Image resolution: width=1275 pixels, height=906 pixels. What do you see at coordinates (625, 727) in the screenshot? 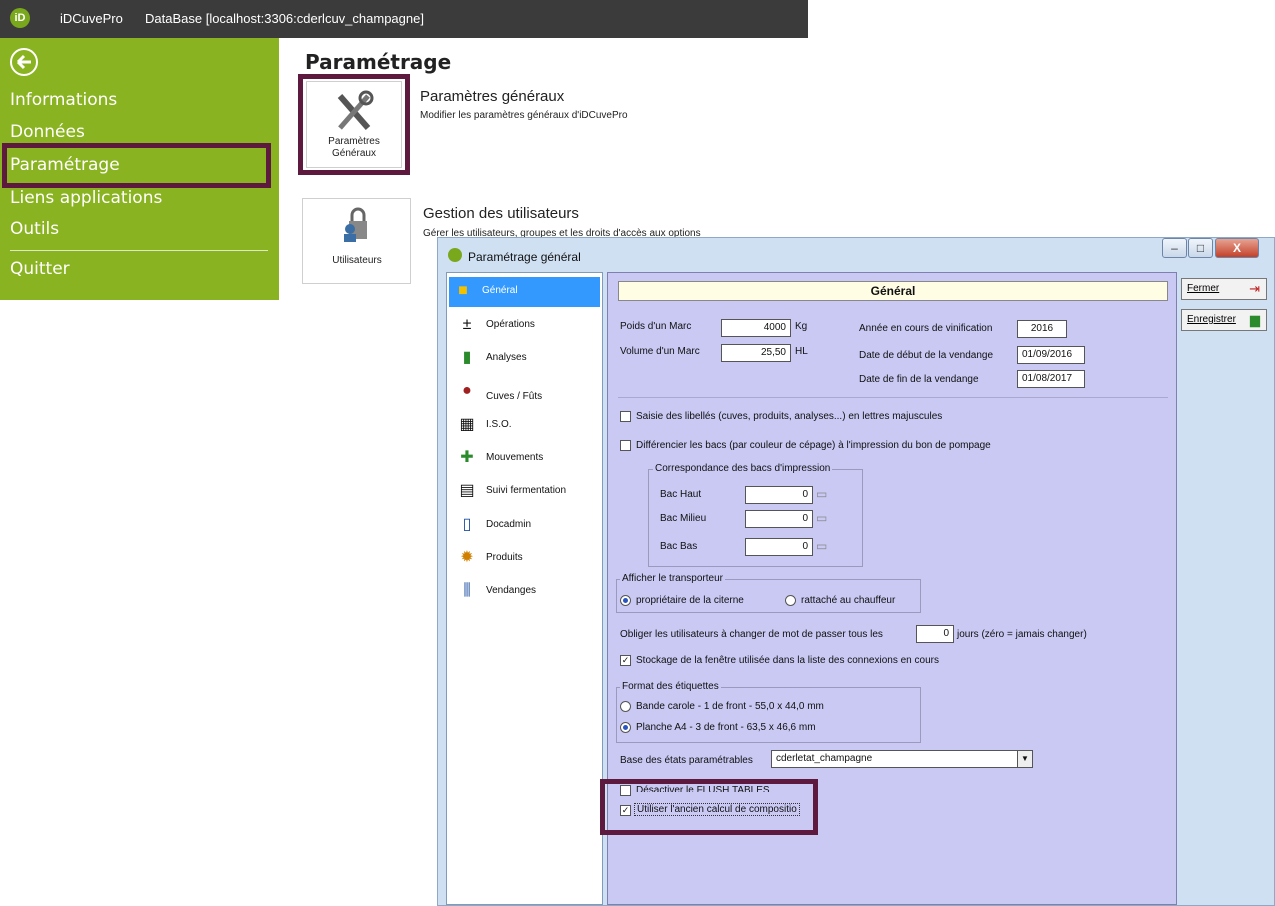
I see `radio-planche` at bounding box center [625, 727].